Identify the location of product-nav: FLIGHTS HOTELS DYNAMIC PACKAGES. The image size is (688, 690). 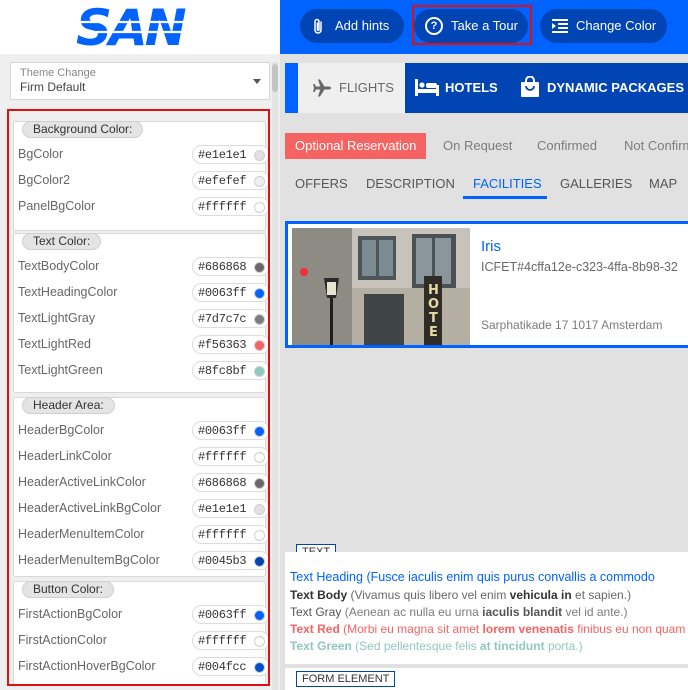
(486, 88).